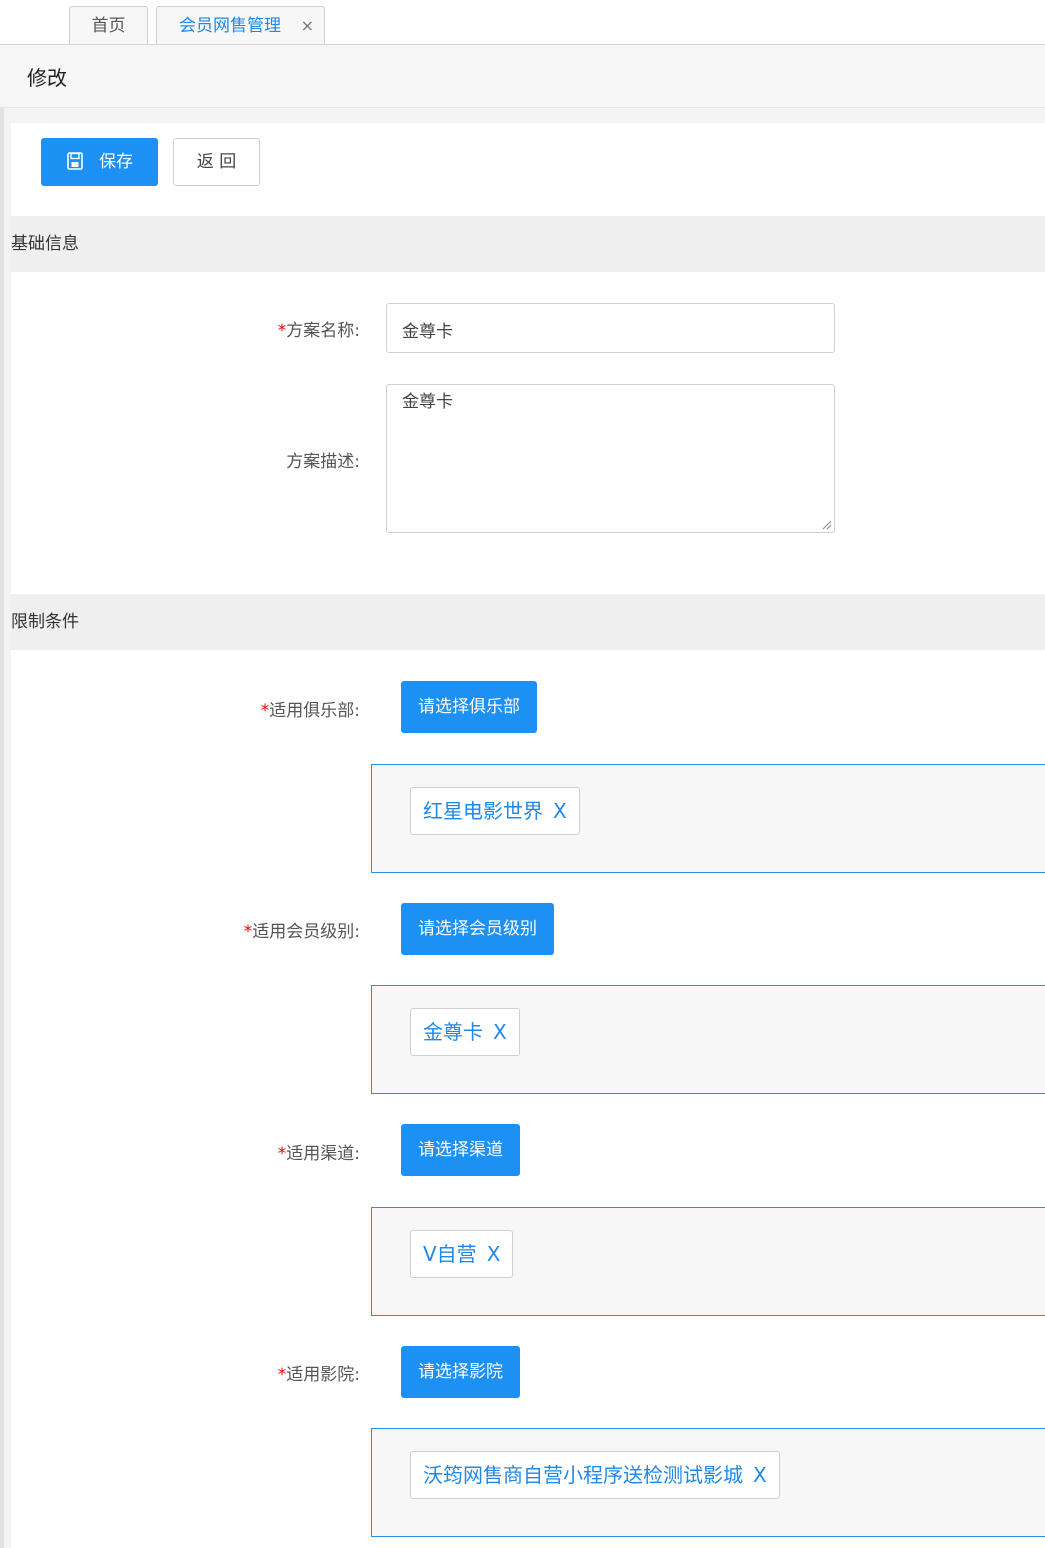 The height and width of the screenshot is (1548, 1045). I want to click on member-level-tag-box: 金尊卡 X, so click(708, 1039).